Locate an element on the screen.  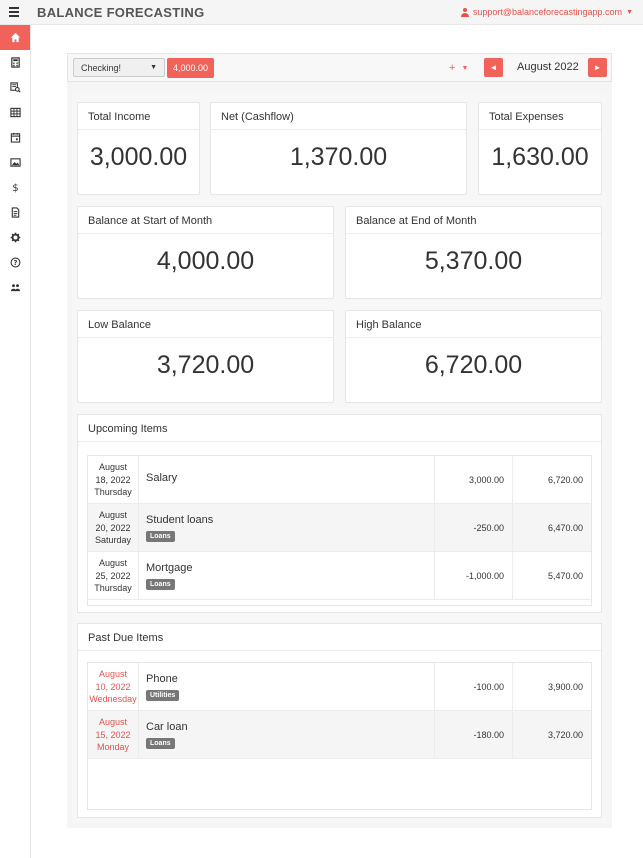
sidebar-item-calculator is located at coordinates (15, 62).